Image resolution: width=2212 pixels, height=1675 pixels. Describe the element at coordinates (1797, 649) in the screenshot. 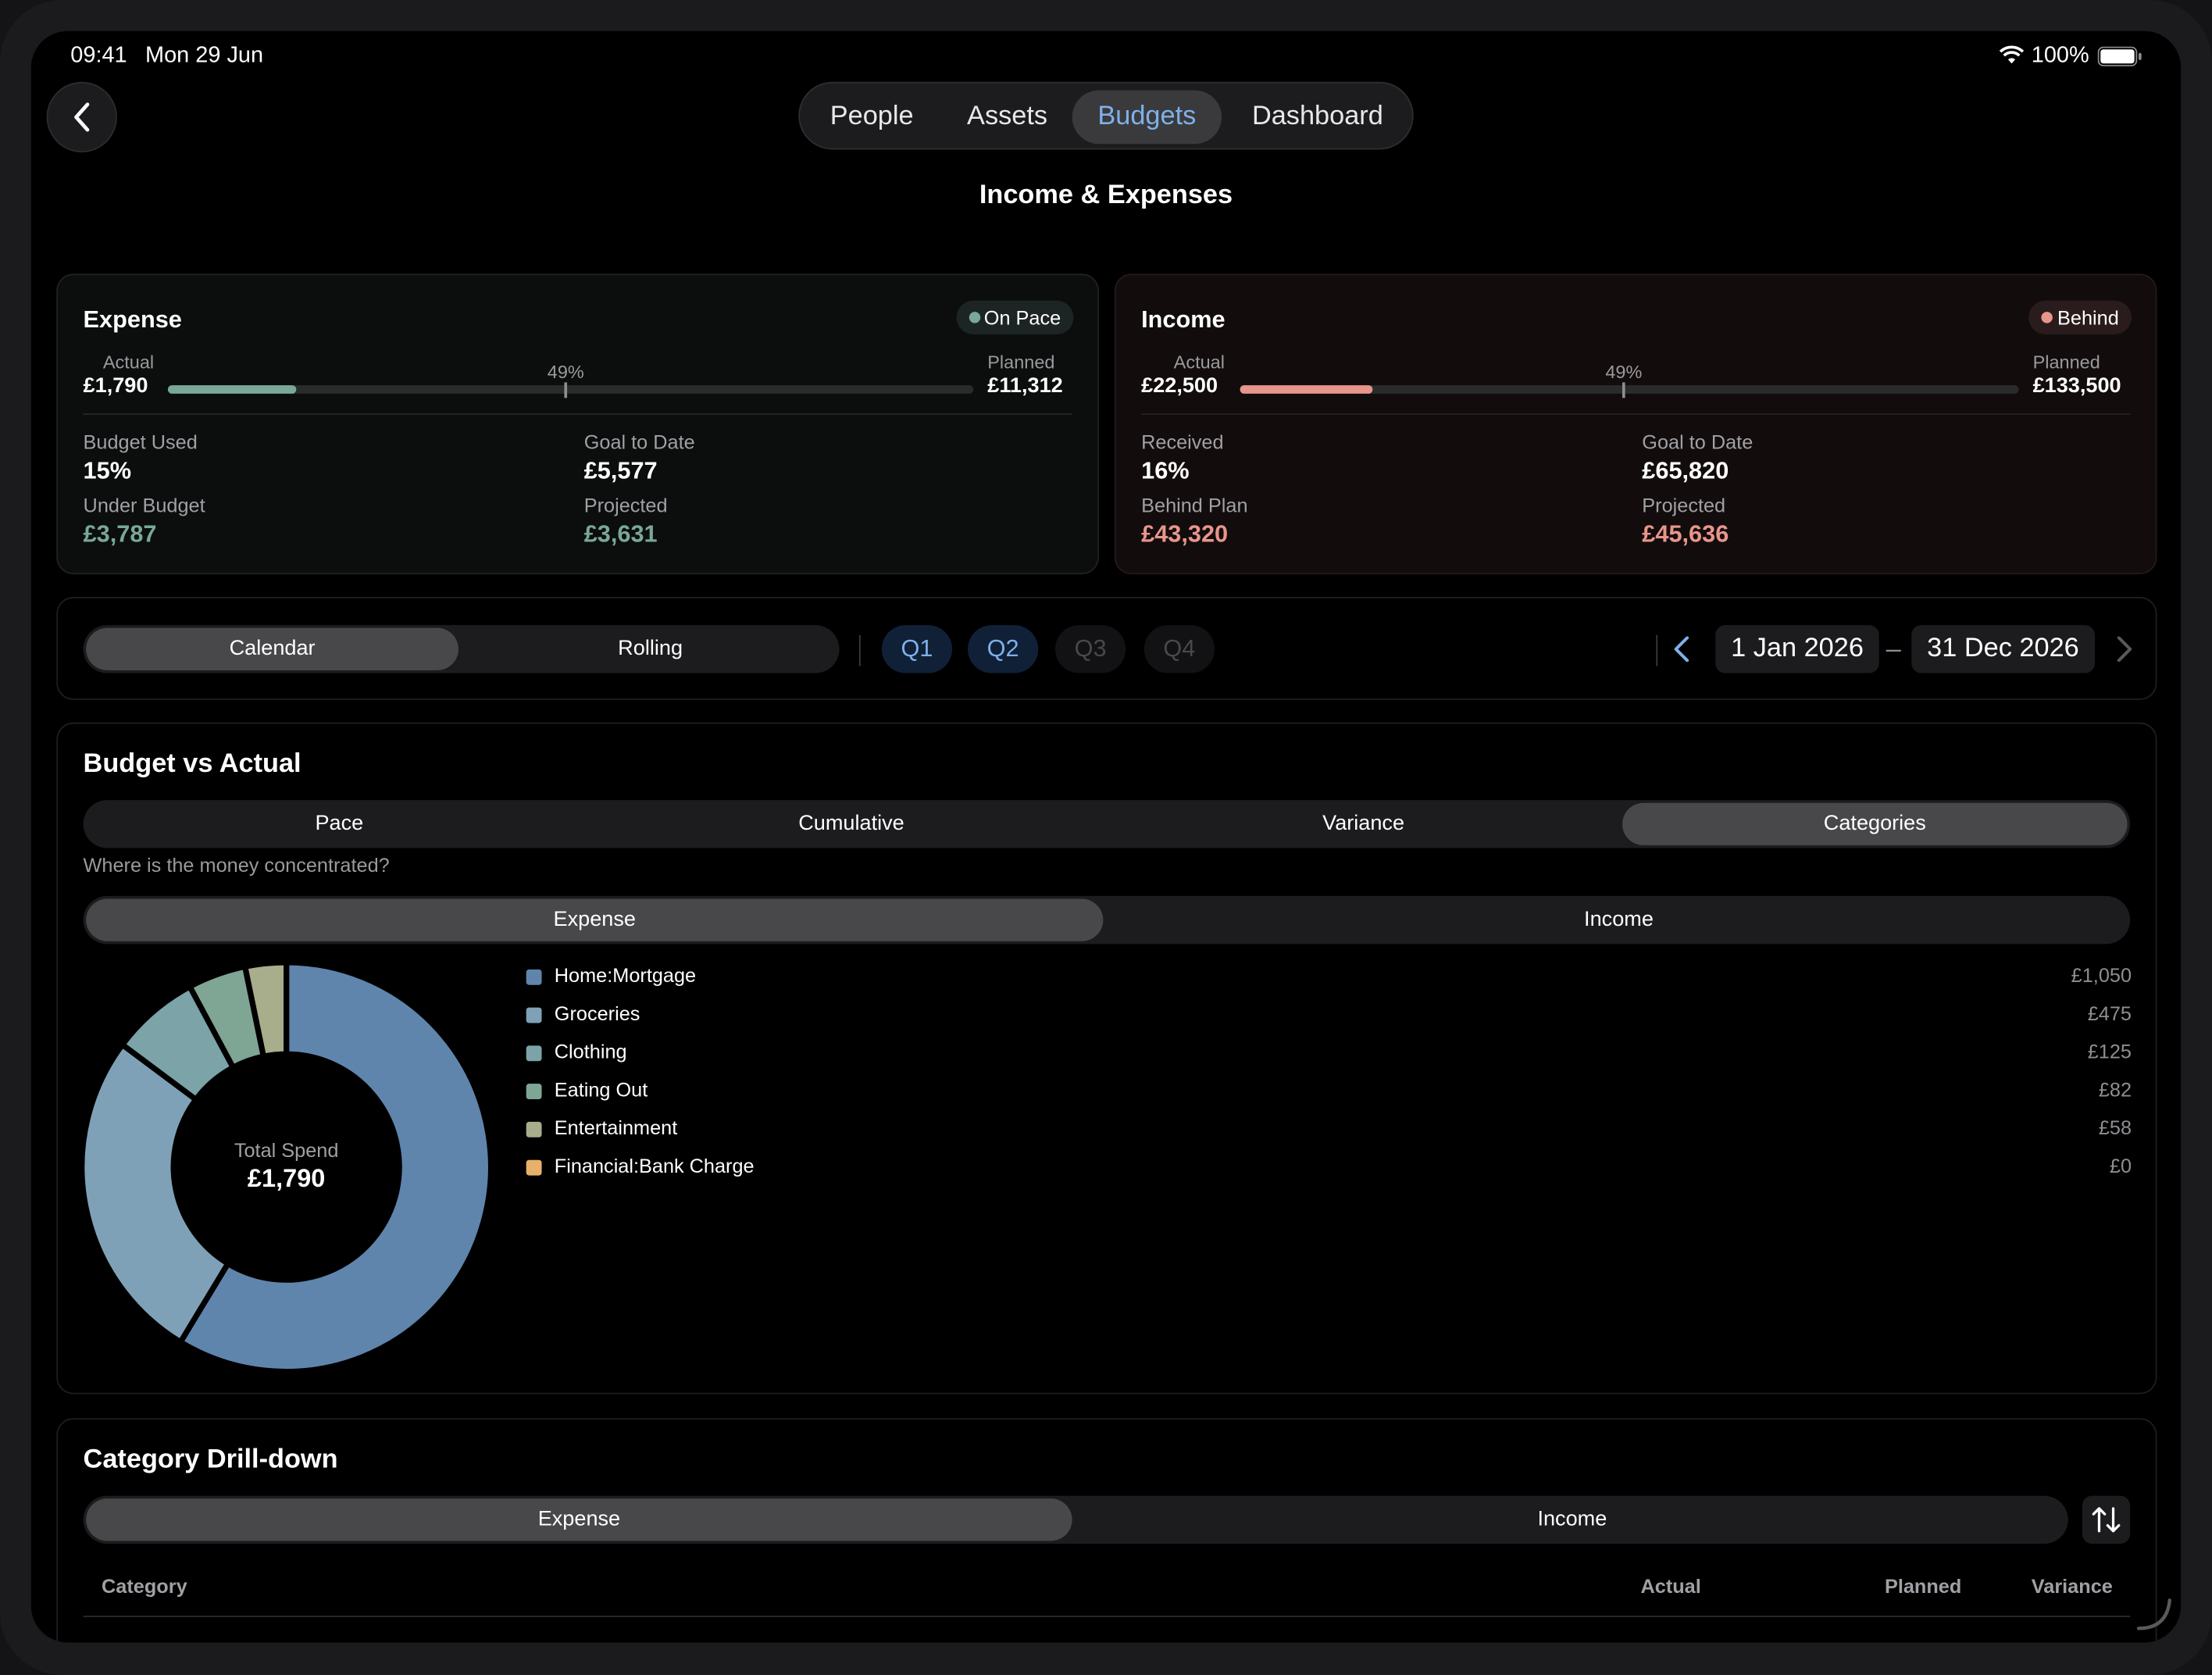

I see `start-date-picker: 1 Jan 2026` at that location.